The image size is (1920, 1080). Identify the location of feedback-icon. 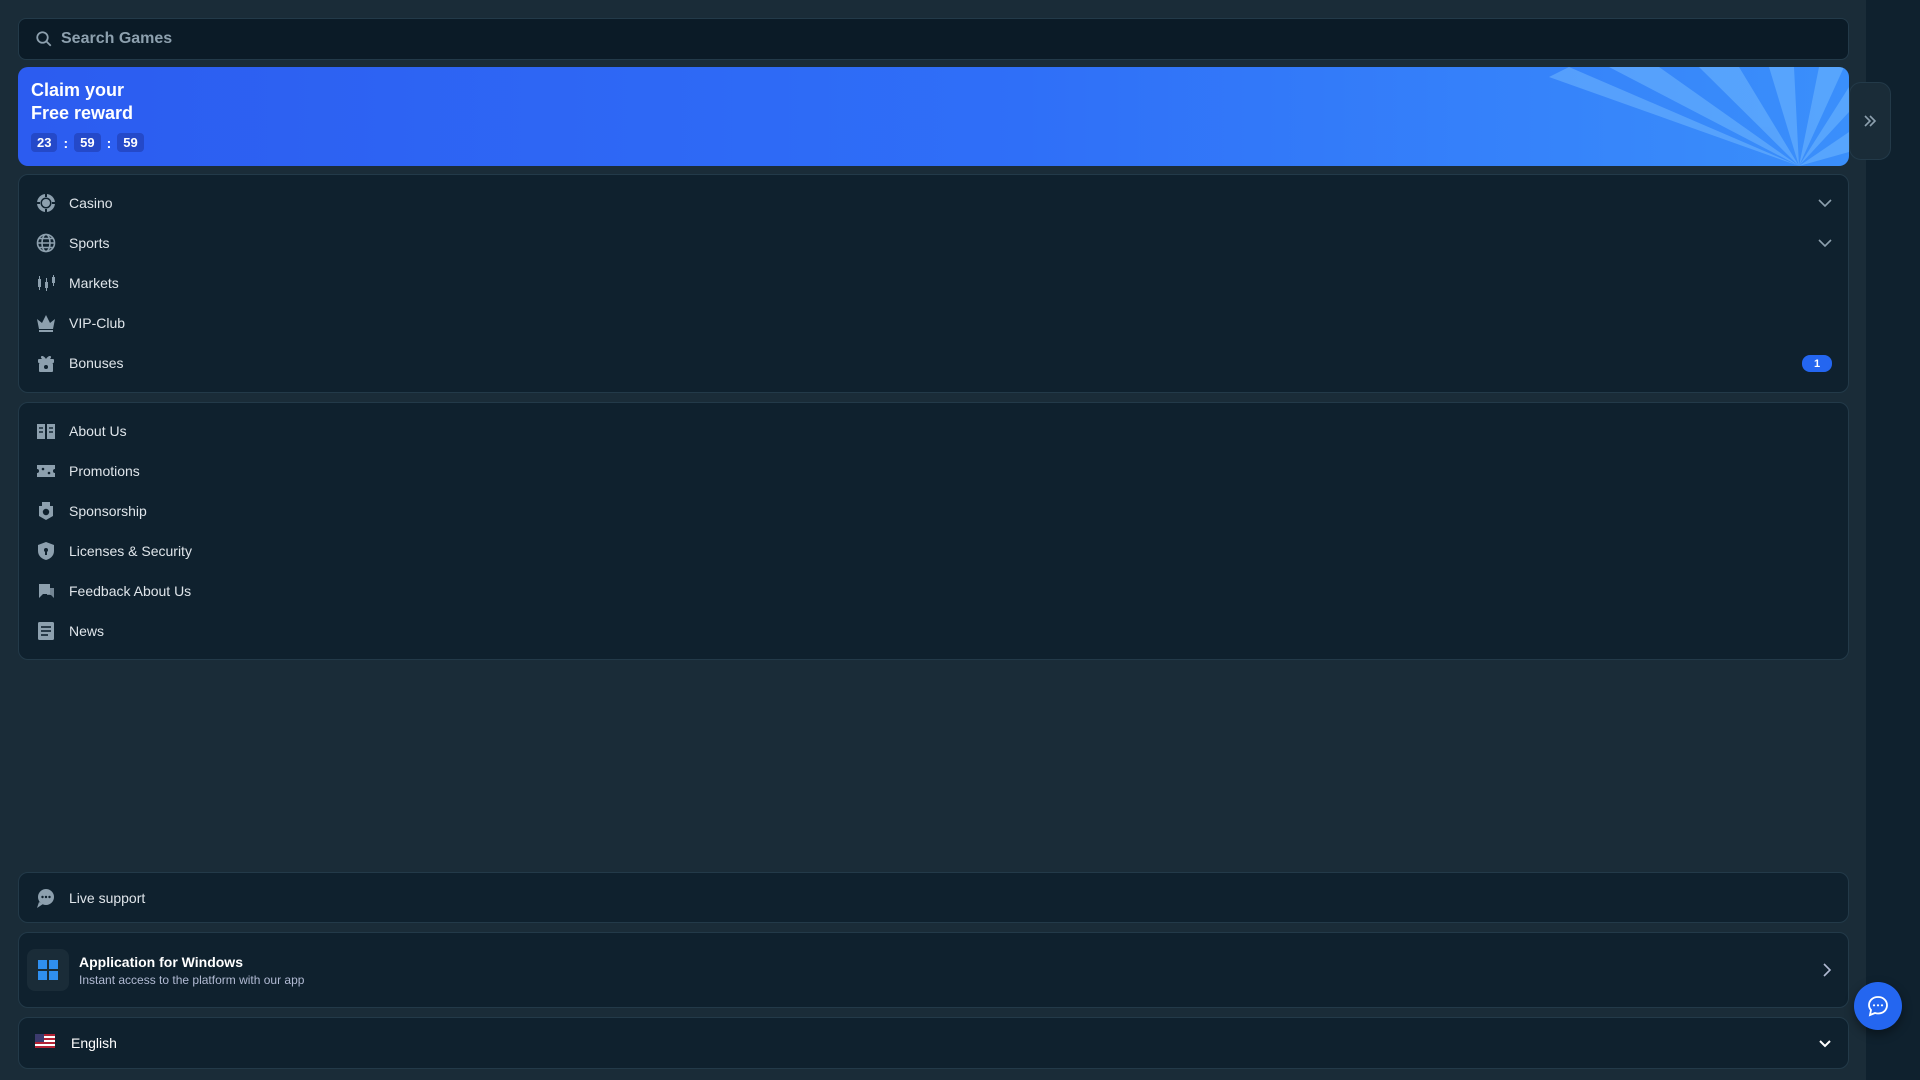
(46, 591).